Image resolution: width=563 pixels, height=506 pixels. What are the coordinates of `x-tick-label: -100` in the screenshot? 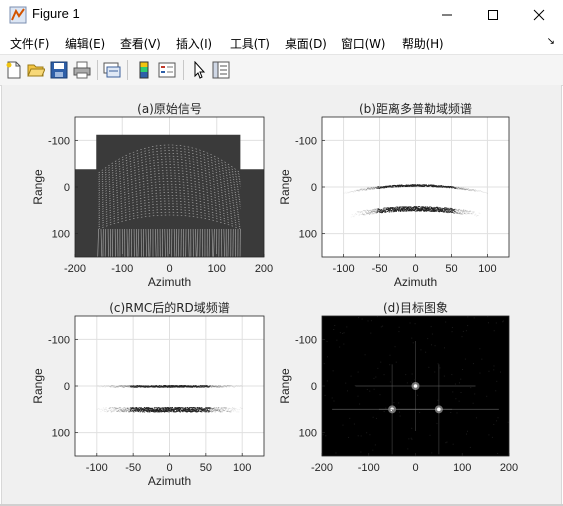 It's located at (97, 468).